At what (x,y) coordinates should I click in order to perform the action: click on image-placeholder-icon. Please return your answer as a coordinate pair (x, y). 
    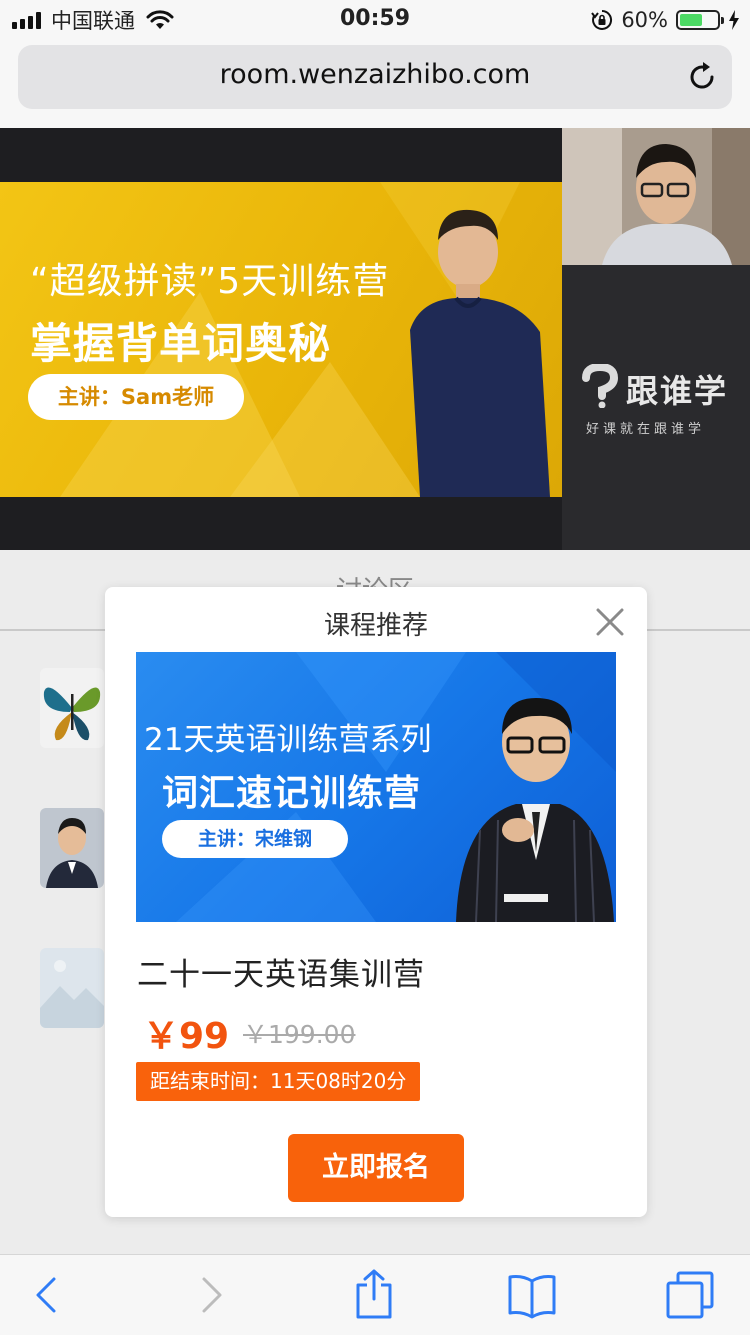
    Looking at the image, I should click on (72, 988).